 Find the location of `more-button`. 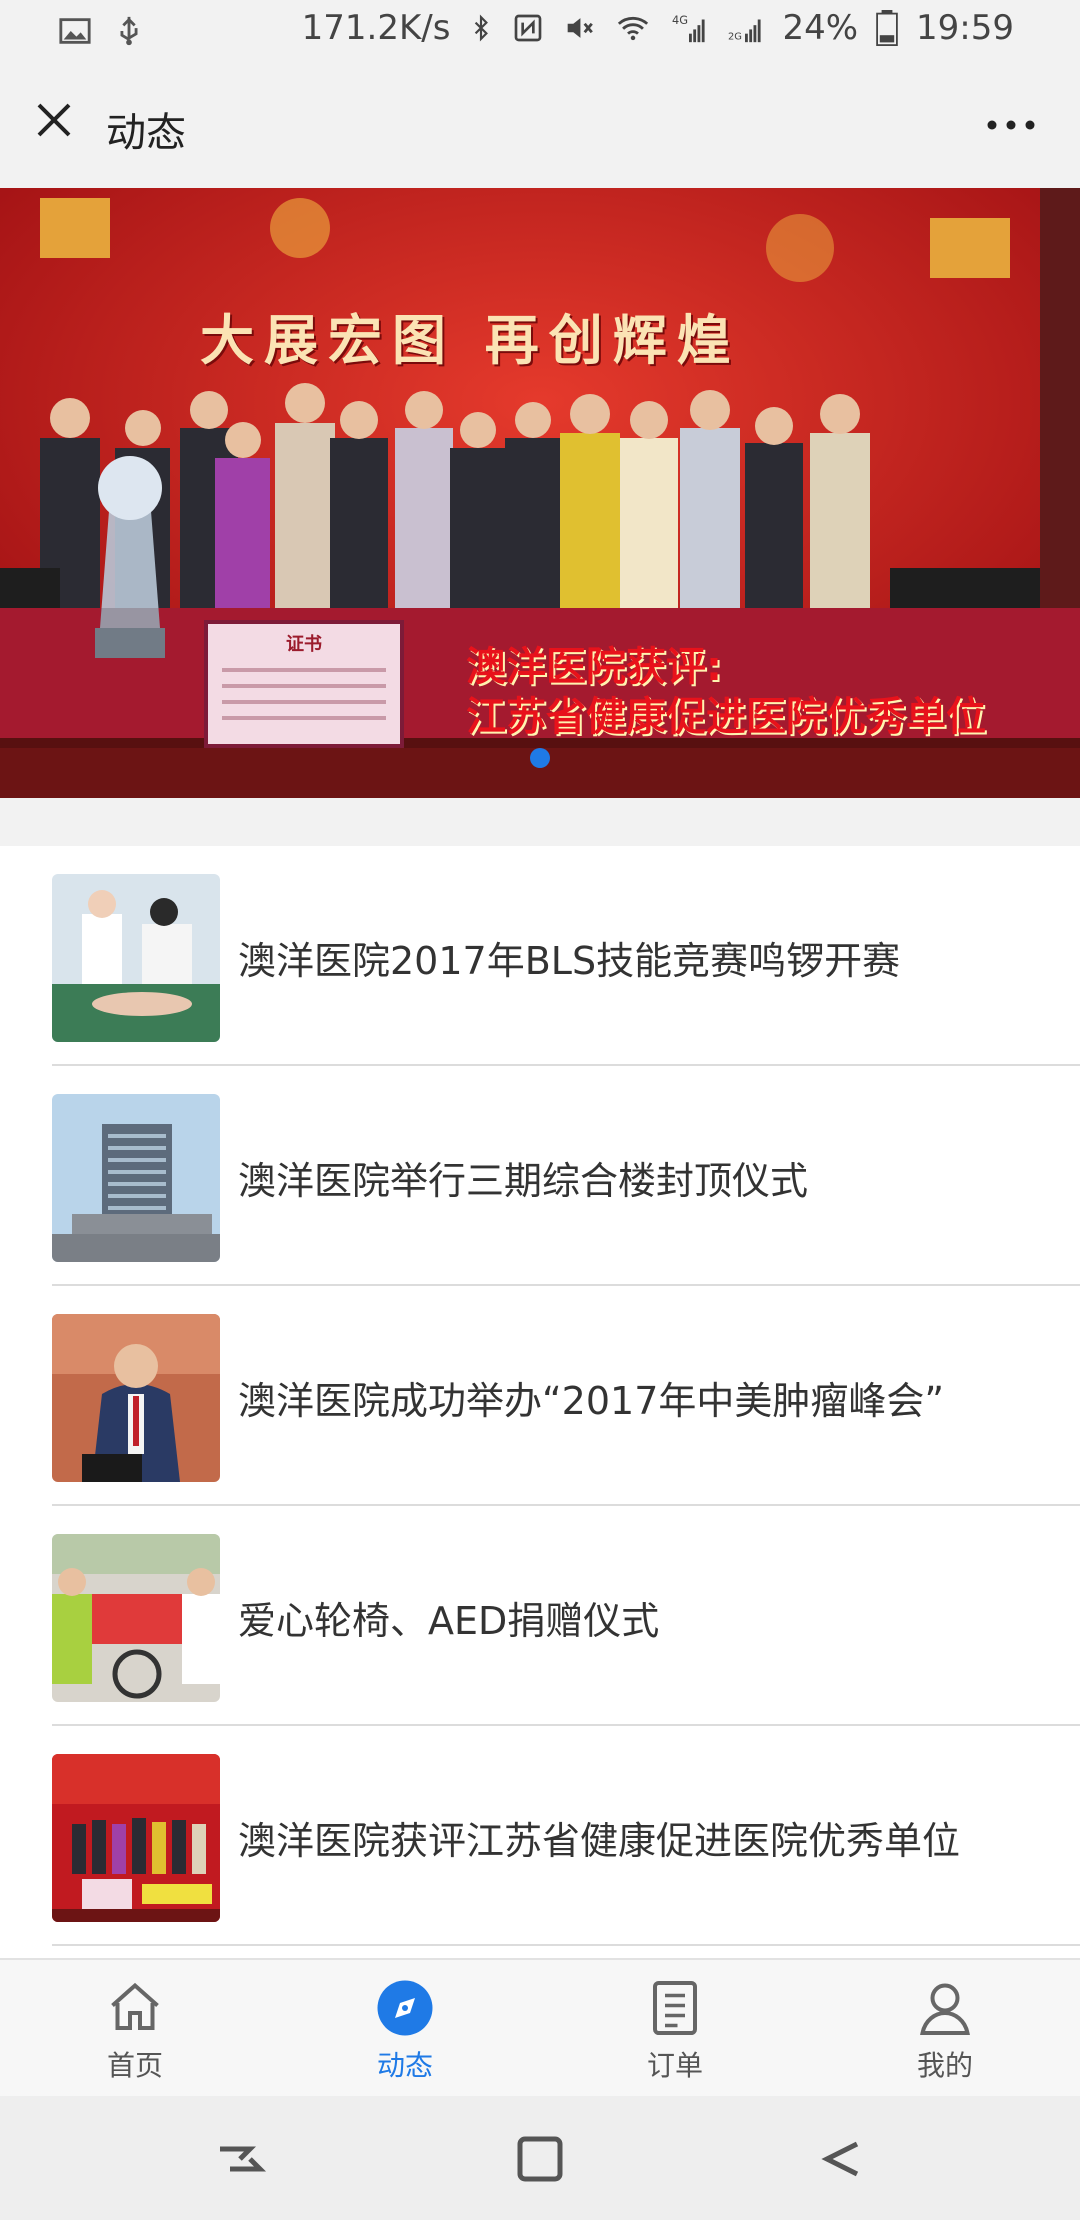

more-button is located at coordinates (1011, 125).